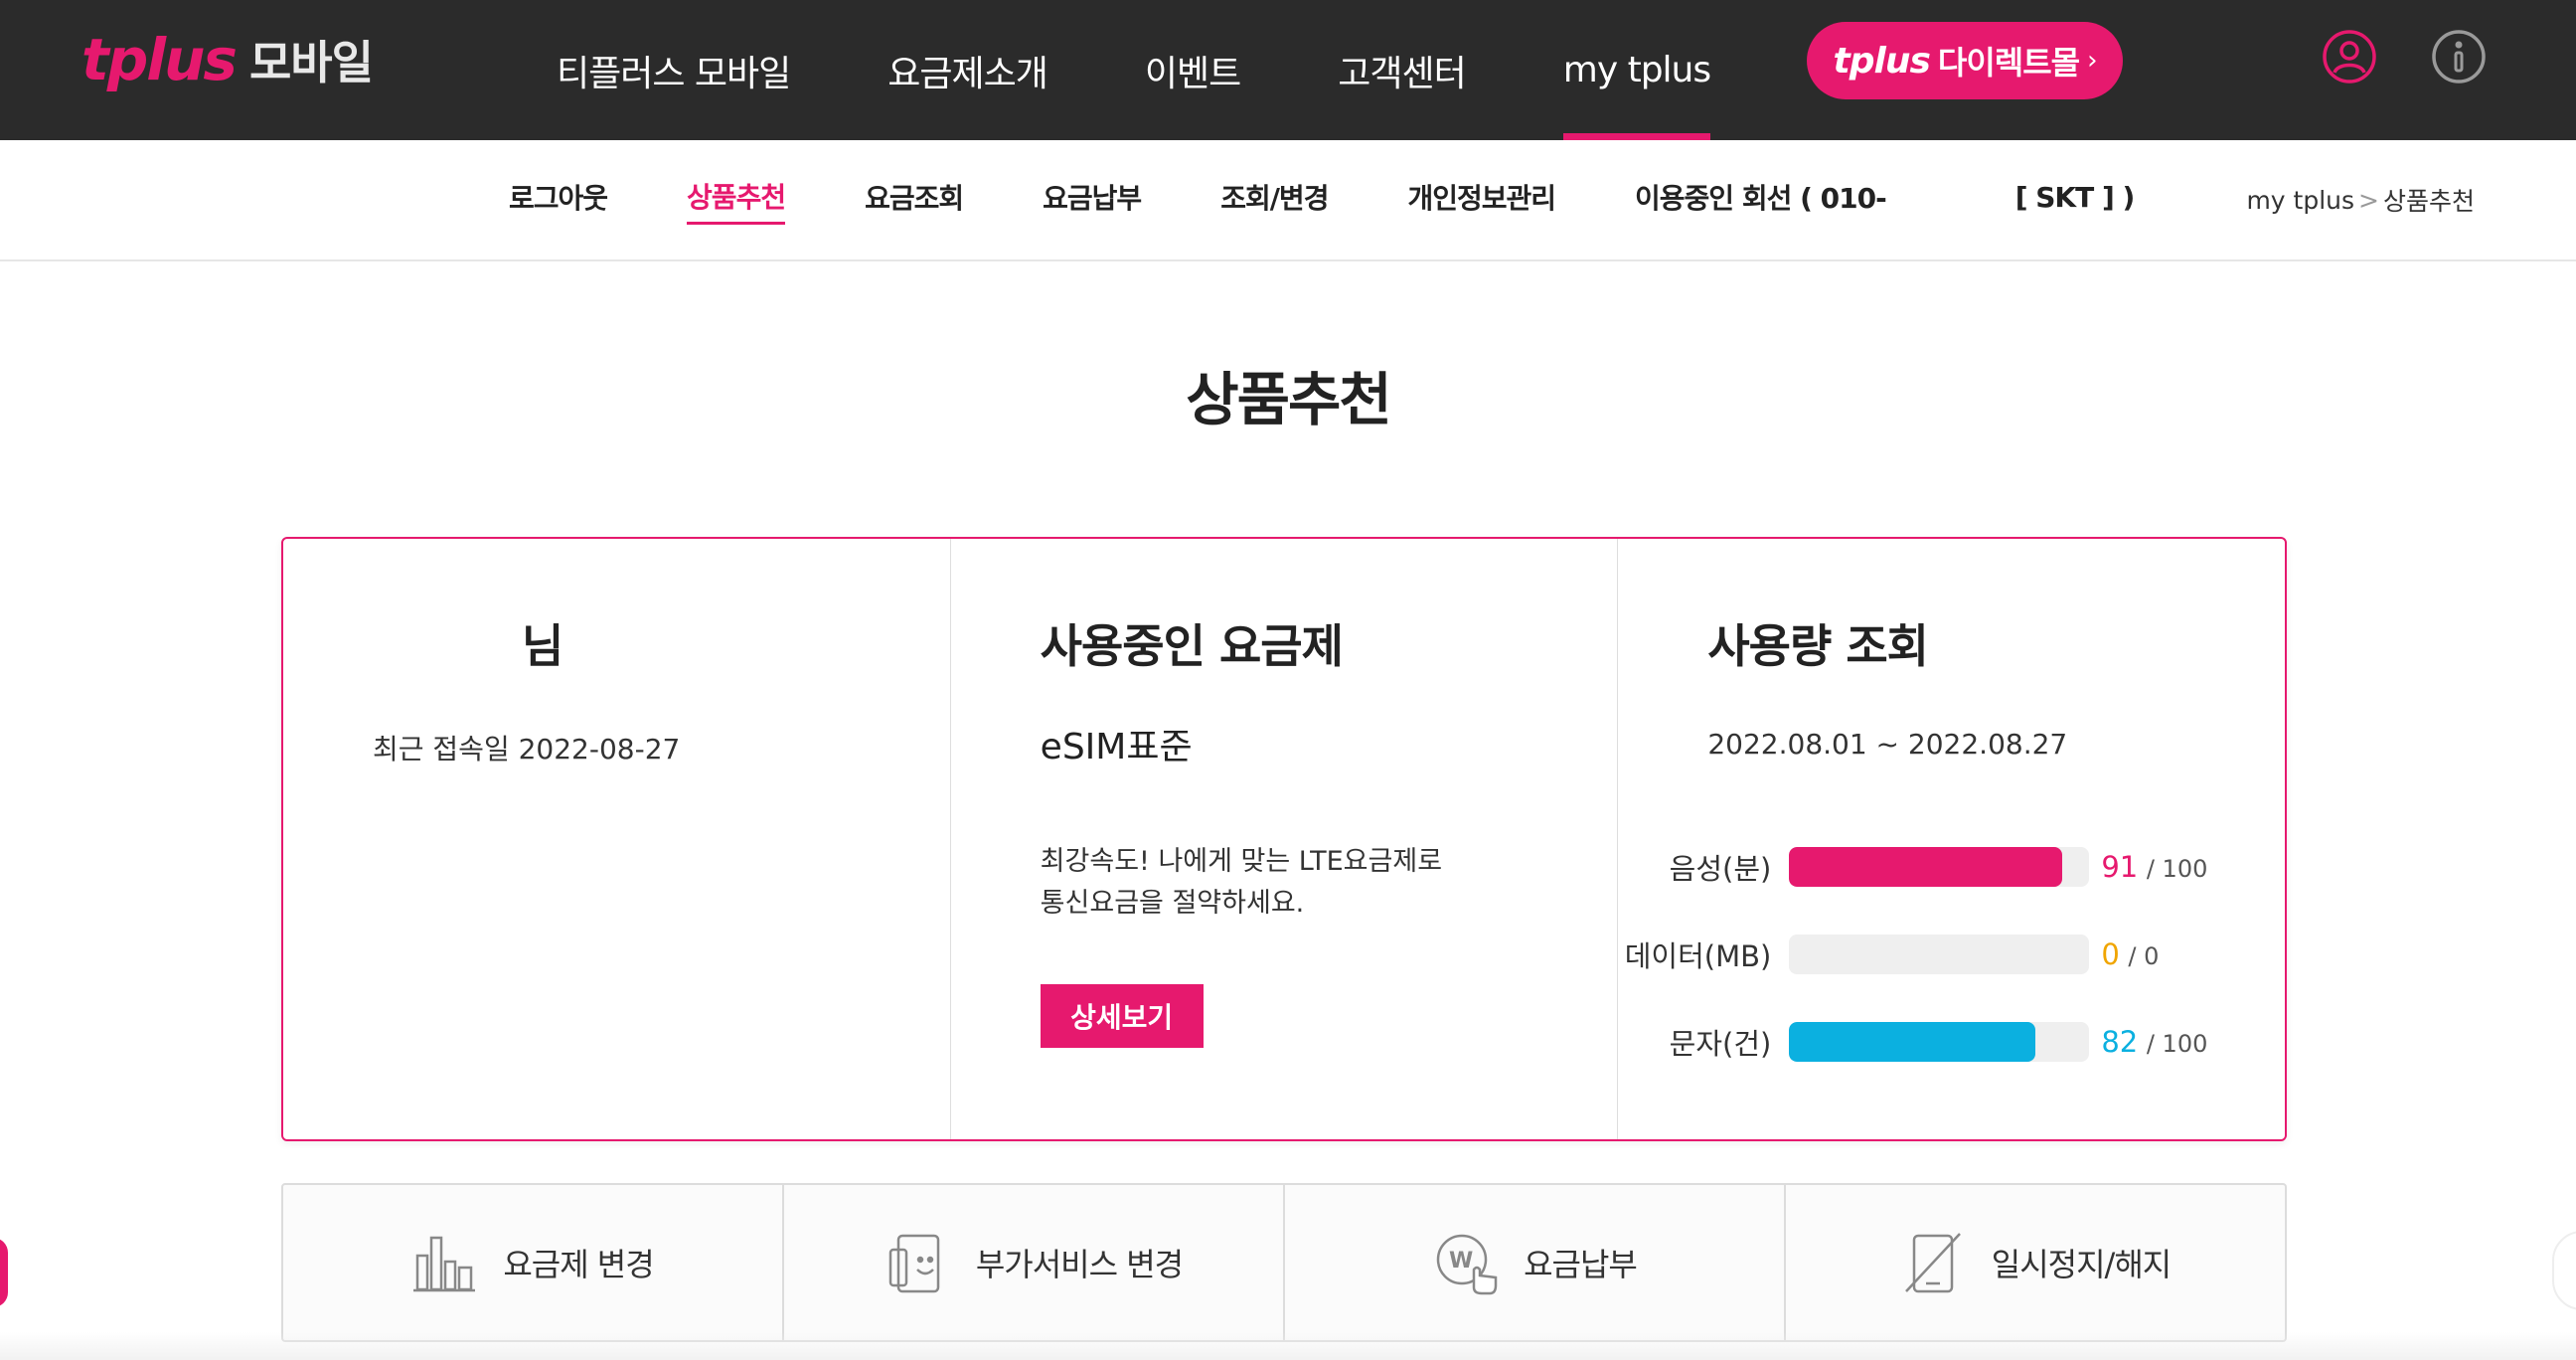 The width and height of the screenshot is (2576, 1360). I want to click on usage-bar-voice, so click(1939, 867).